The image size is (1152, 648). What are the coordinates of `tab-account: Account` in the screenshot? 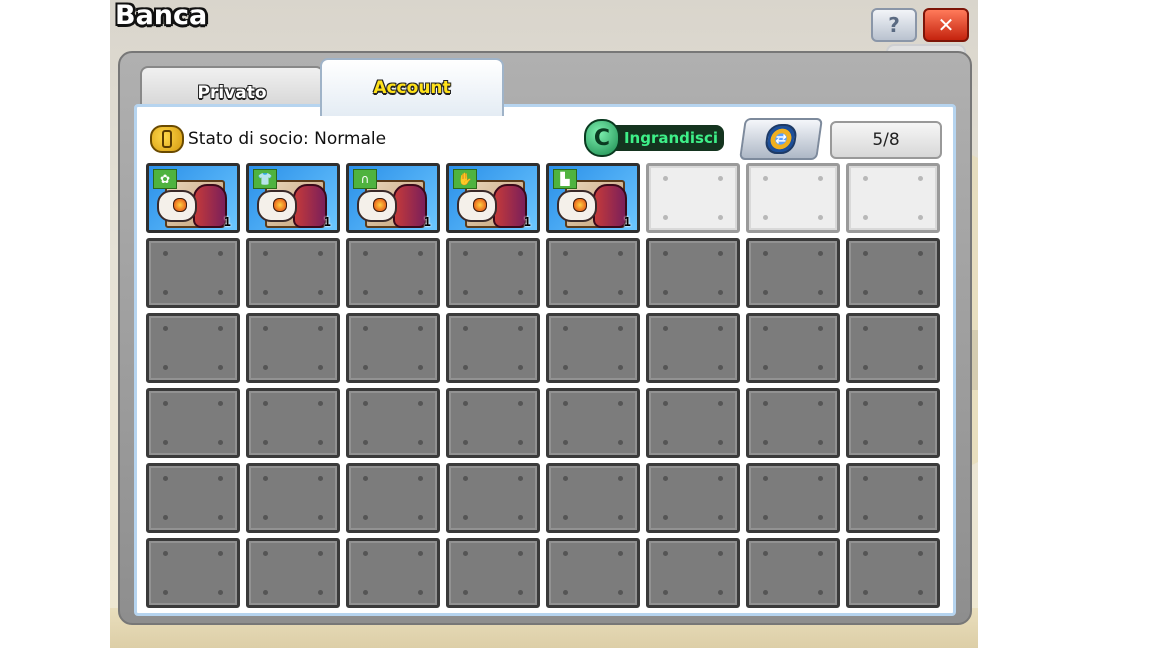 It's located at (412, 87).